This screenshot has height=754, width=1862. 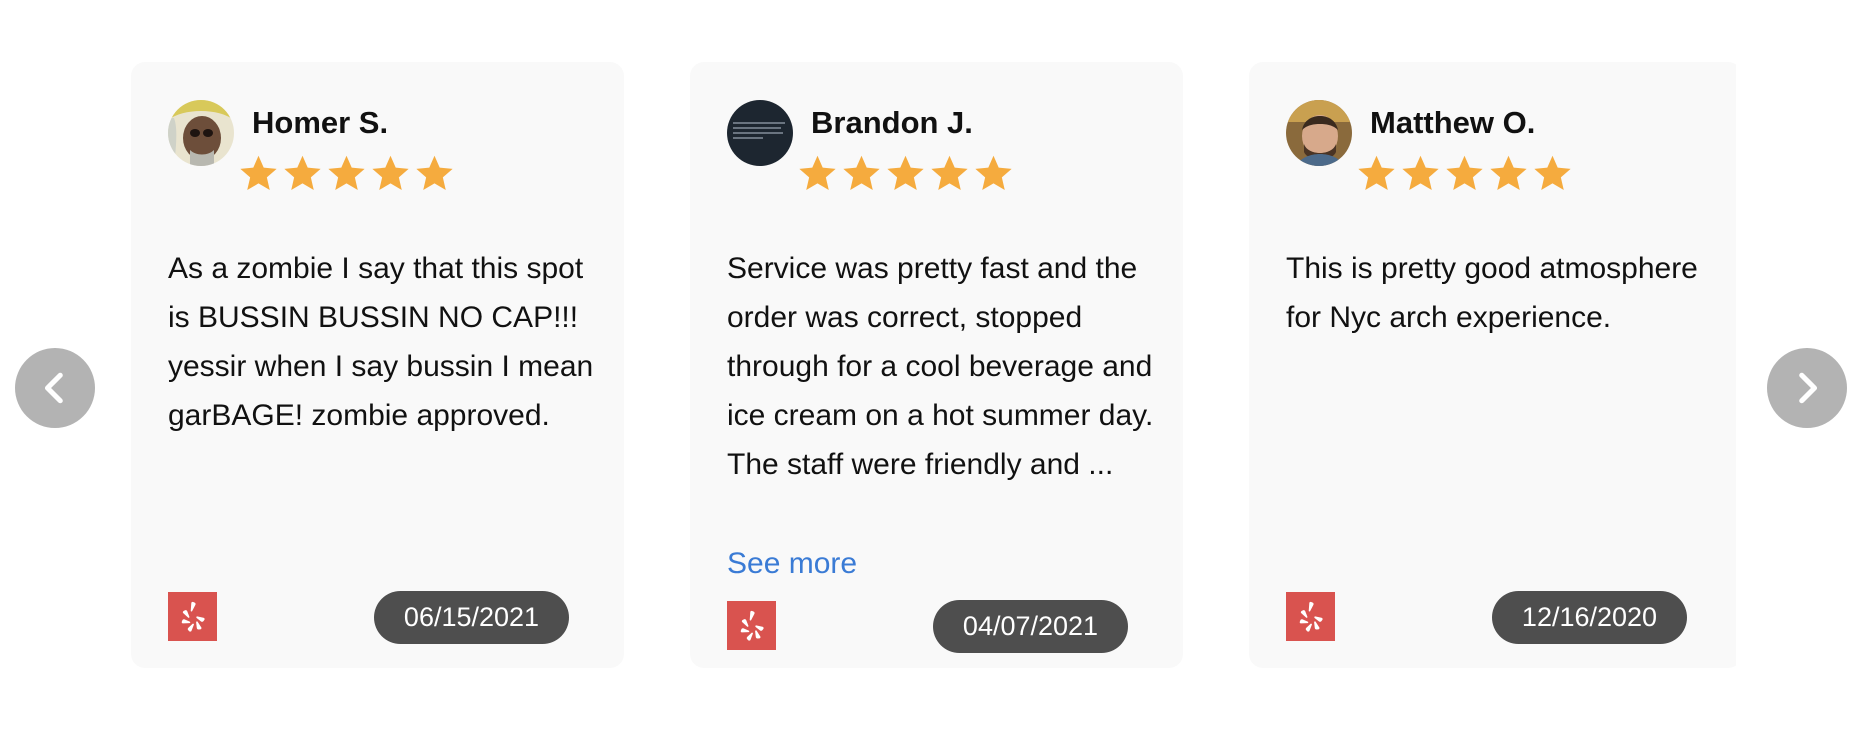 I want to click on review-date: 04/07/2021, so click(x=1030, y=626).